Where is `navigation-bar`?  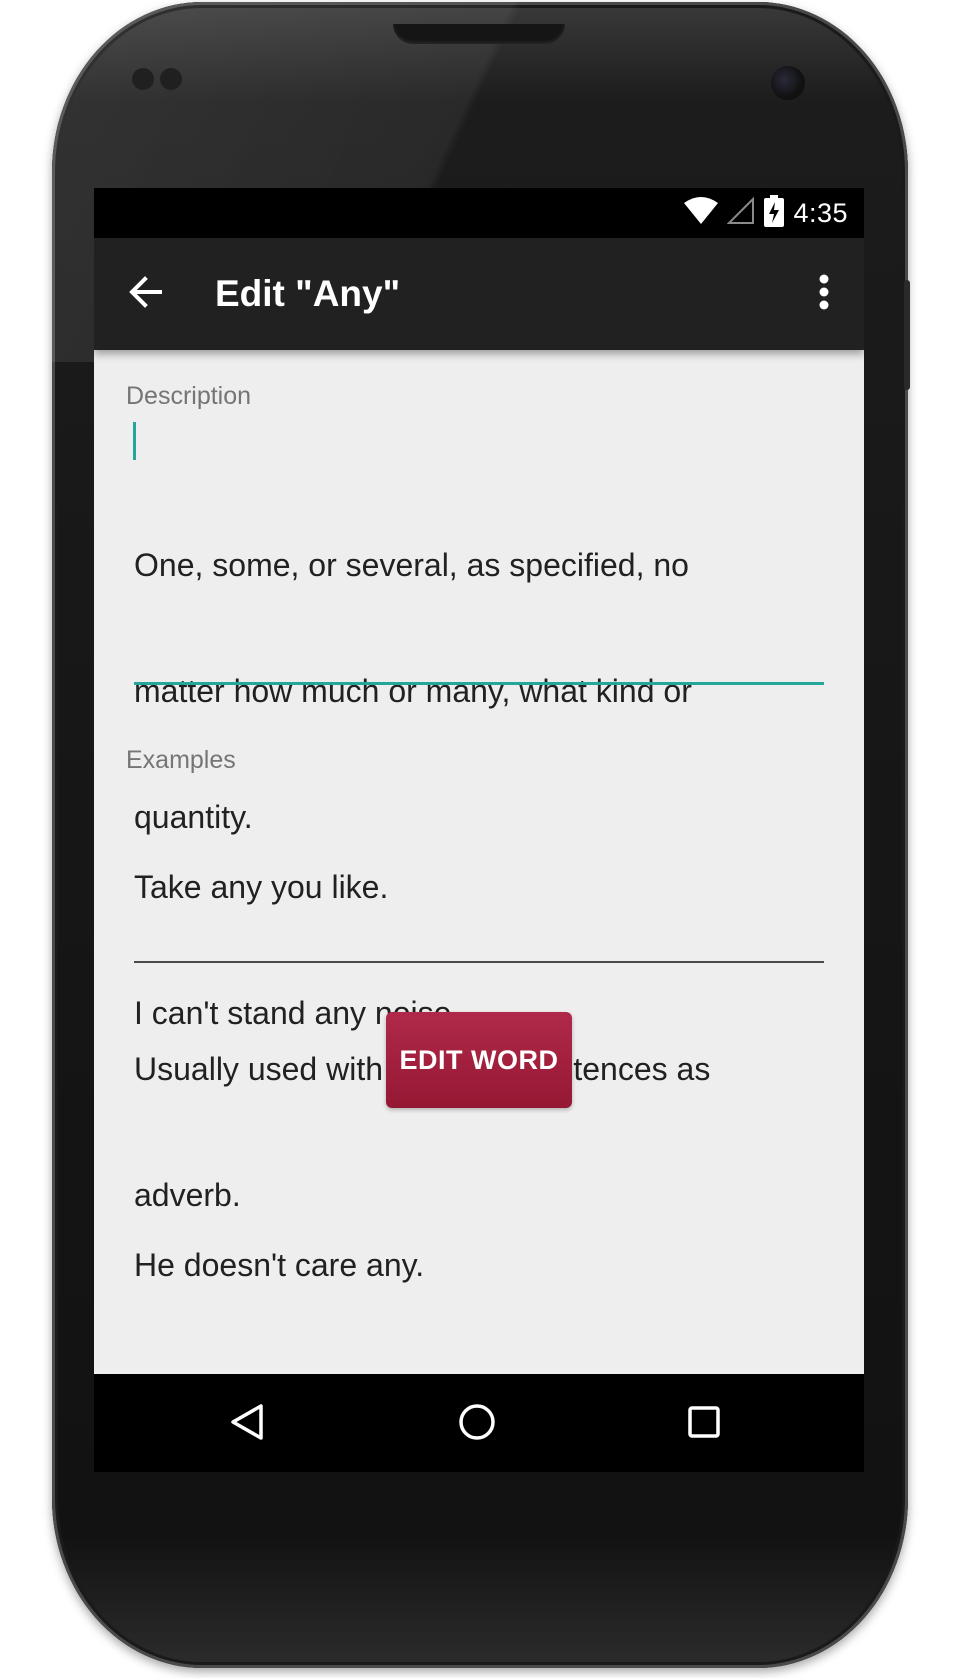 navigation-bar is located at coordinates (479, 1423).